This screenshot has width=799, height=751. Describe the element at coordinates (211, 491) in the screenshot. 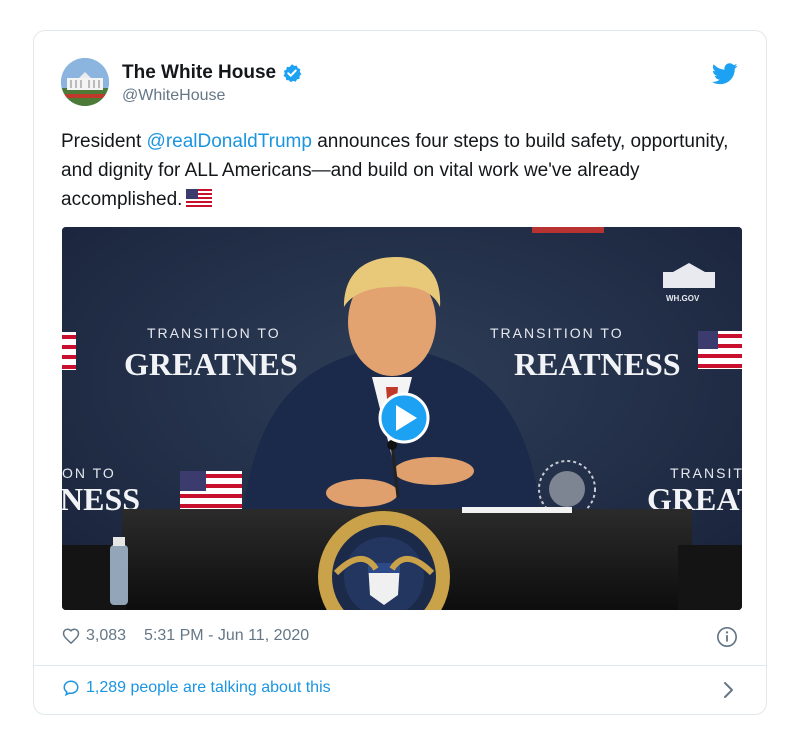

I see `backdrop-flag-center` at that location.